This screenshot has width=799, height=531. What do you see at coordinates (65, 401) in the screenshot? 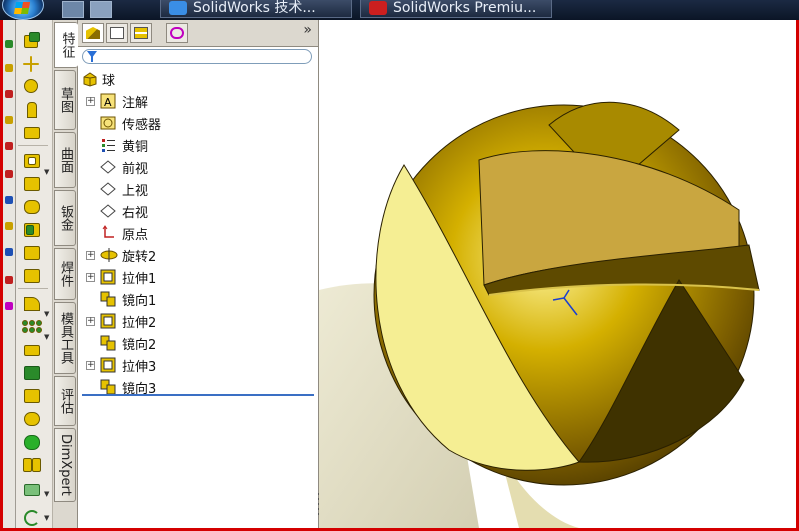
I see `tab-evaluate: 评估` at bounding box center [65, 401].